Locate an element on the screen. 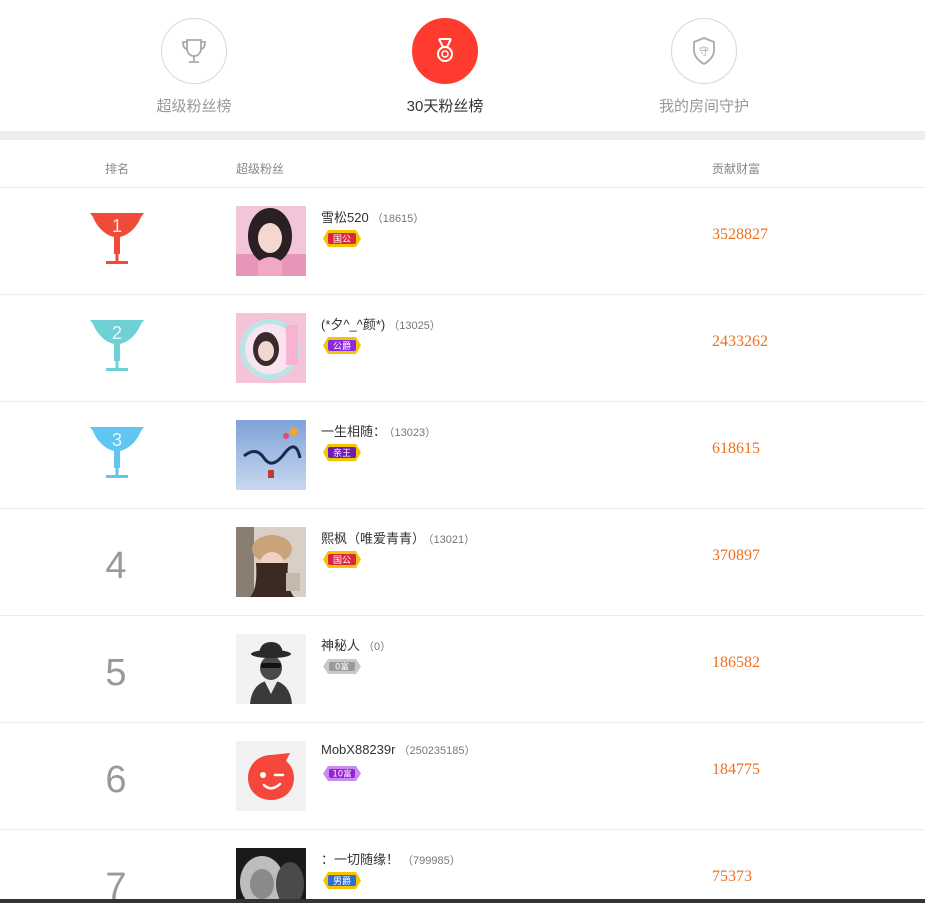 The image size is (925, 903). fan-id: （13025） is located at coordinates (414, 326).